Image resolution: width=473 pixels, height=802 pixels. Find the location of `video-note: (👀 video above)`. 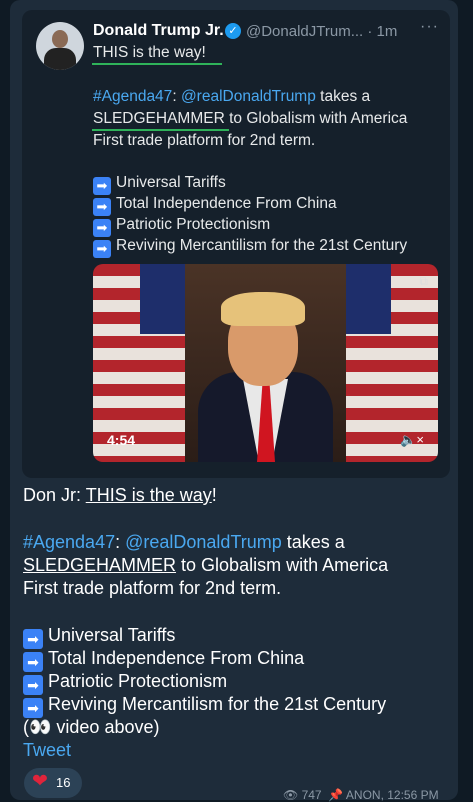

video-note: (👀 video above) is located at coordinates (91, 727).